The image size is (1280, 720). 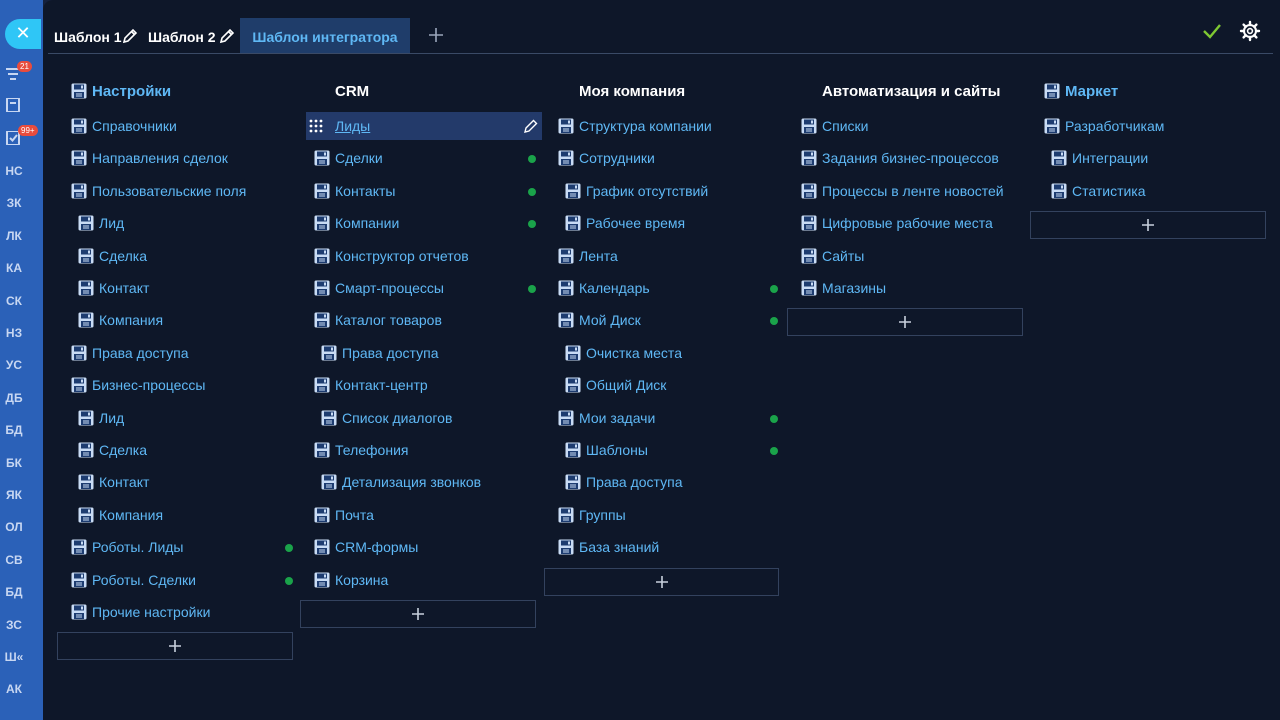 What do you see at coordinates (1154, 191) in the screenshot?
I see `menu-item: Статистика` at bounding box center [1154, 191].